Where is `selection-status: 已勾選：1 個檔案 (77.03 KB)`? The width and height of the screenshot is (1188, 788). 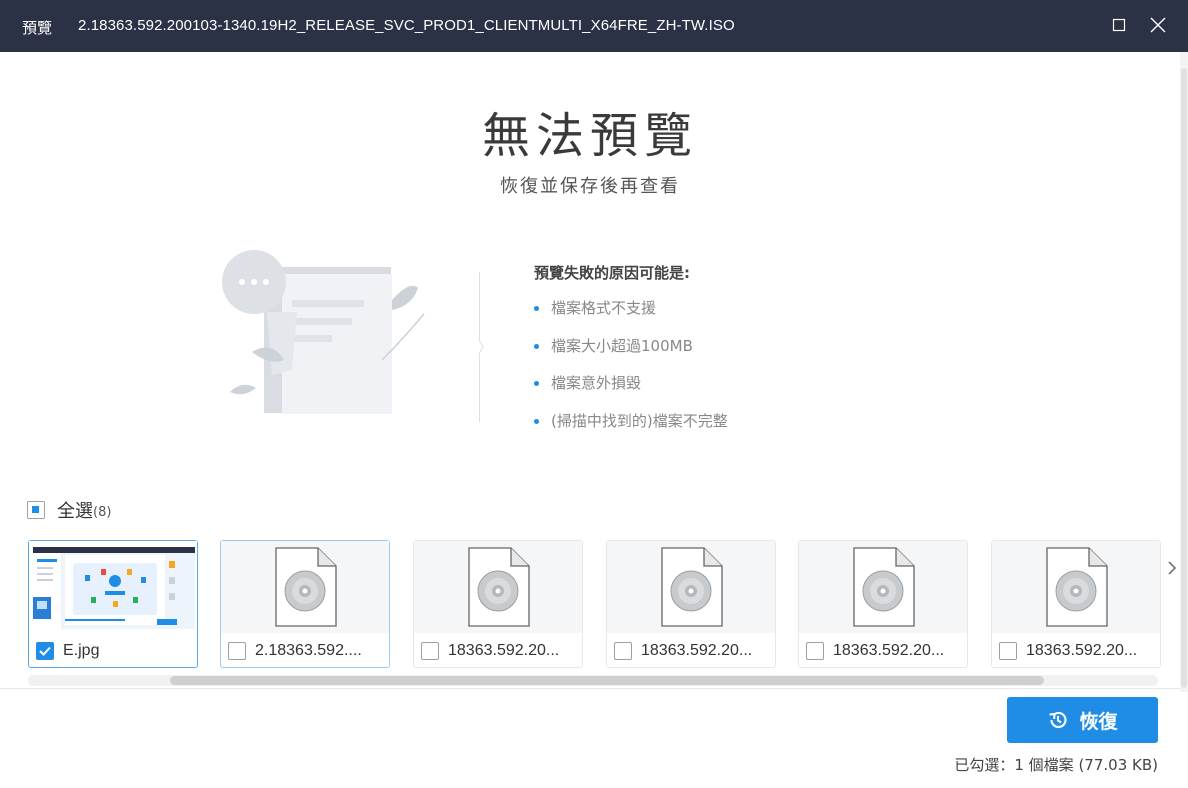 selection-status: 已勾選：1 個檔案 (77.03 KB) is located at coordinates (1056, 765).